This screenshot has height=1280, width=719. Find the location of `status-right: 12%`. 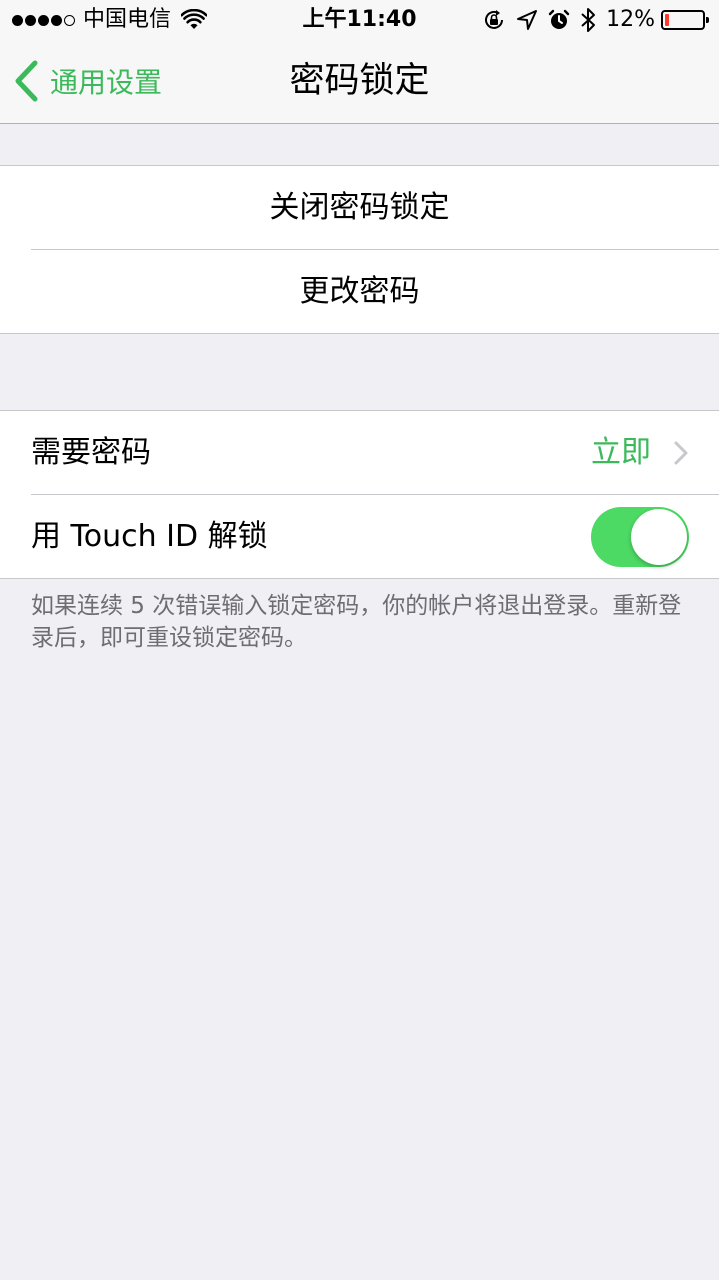

status-right: 12% is located at coordinates (595, 20).